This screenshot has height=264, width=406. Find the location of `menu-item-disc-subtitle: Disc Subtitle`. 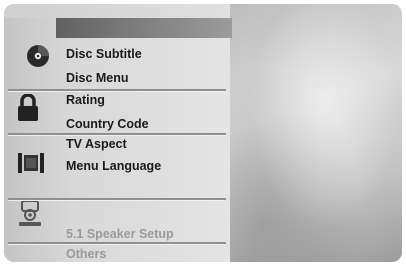

menu-item-disc-subtitle: Disc Subtitle is located at coordinates (104, 54).